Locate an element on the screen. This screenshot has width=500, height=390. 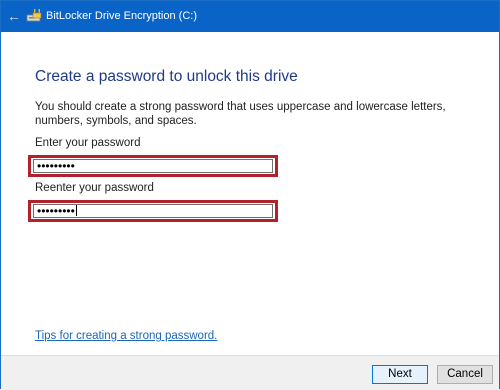
next-button: Next is located at coordinates (400, 374).